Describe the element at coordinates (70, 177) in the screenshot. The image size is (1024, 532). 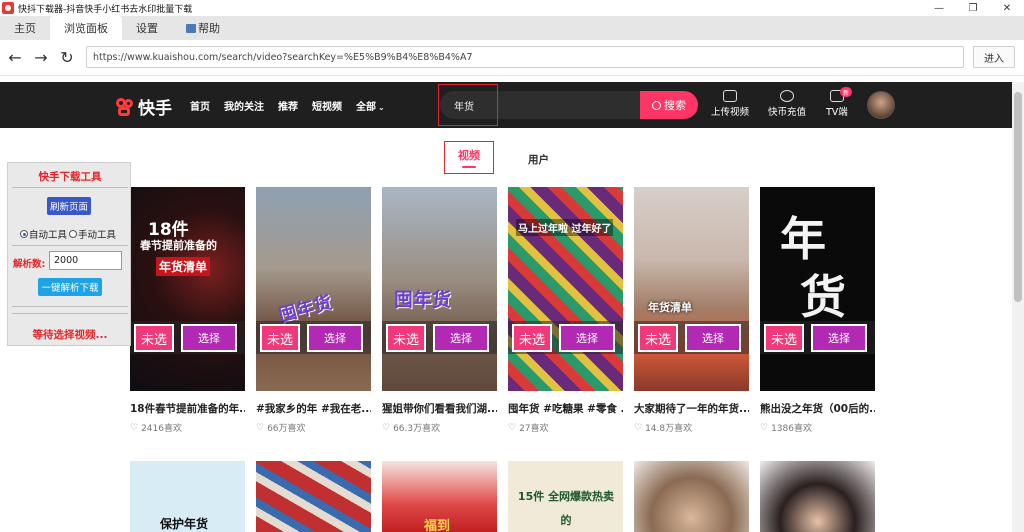
I see `tool-panel-title: 快手下载工具` at that location.